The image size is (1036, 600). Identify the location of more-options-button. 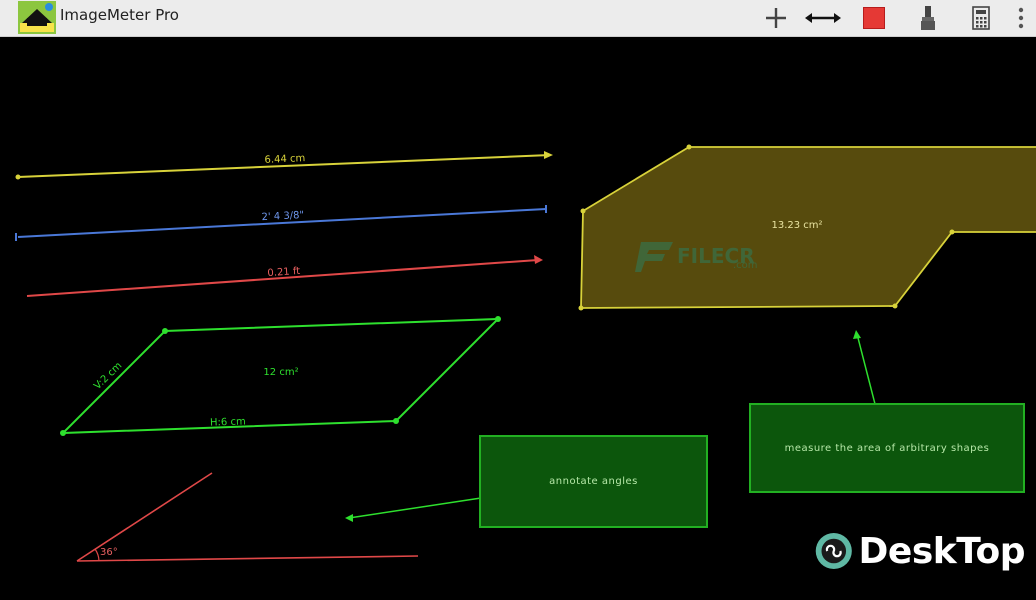
(1021, 18).